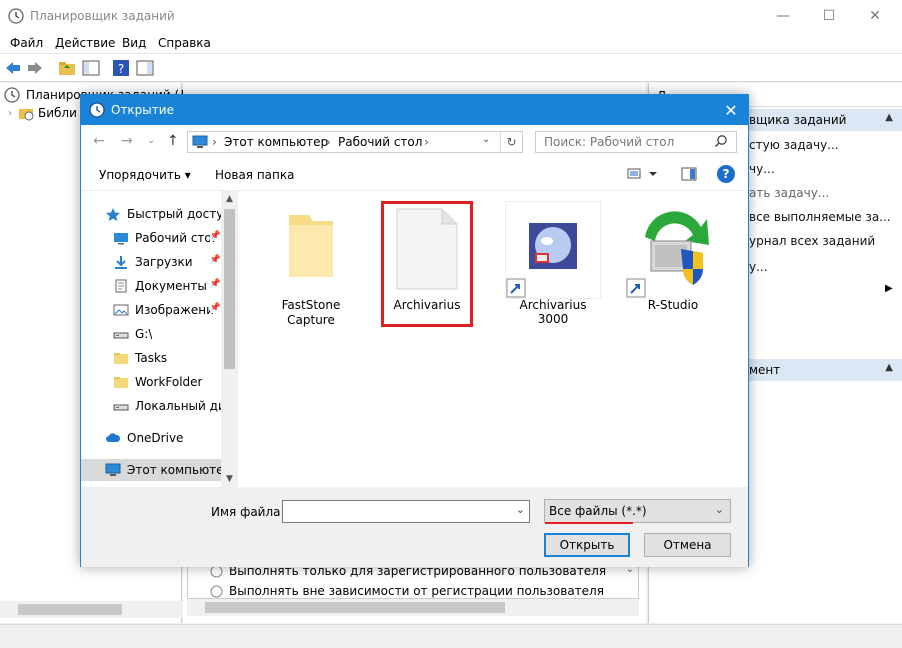 The image size is (902, 648). I want to click on dialog-close-button: ✕, so click(731, 110).